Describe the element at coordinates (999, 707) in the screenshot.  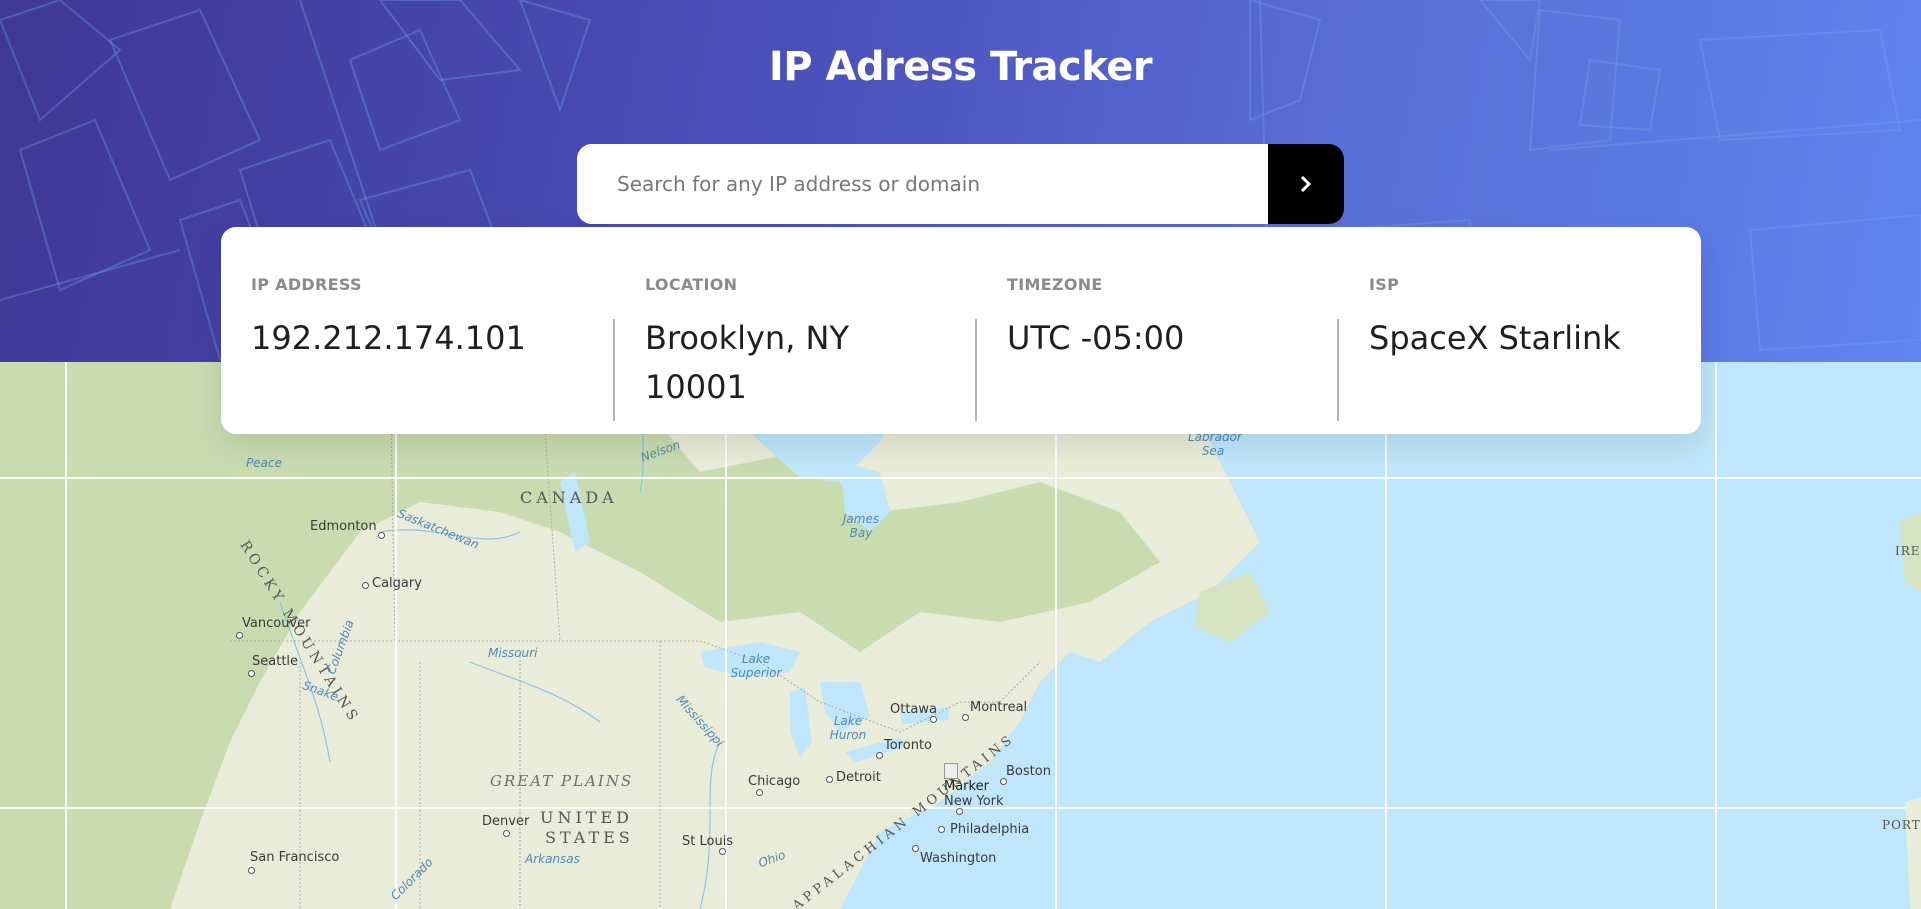
I see `label-montreal: Montreal` at that location.